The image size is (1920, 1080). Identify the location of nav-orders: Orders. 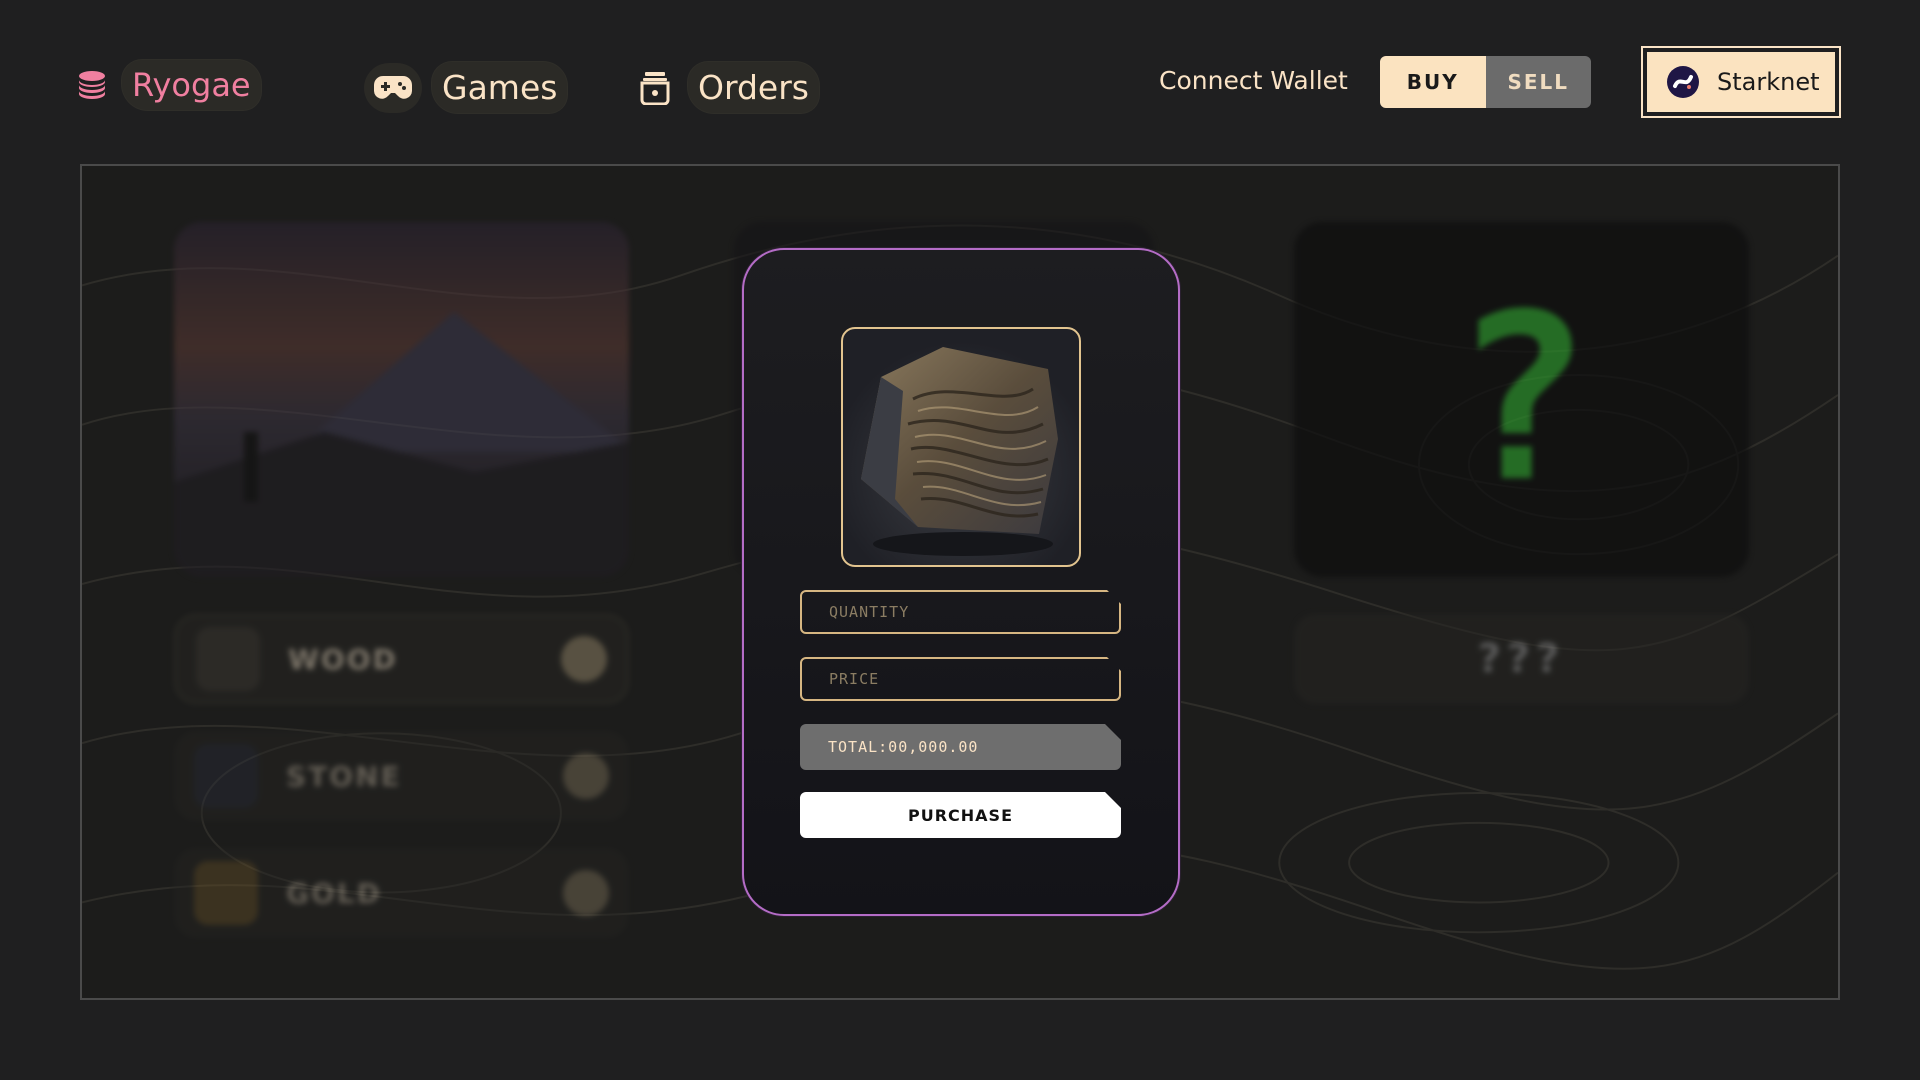
(729, 87).